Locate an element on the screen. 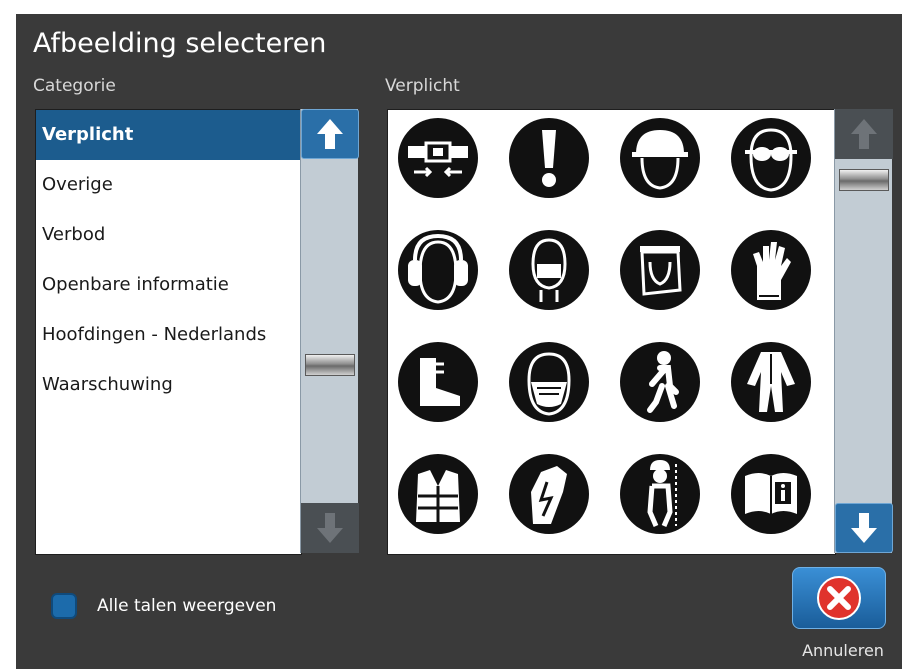 This screenshot has width=902, height=669. symbol-scroll-up-button is located at coordinates (864, 134).